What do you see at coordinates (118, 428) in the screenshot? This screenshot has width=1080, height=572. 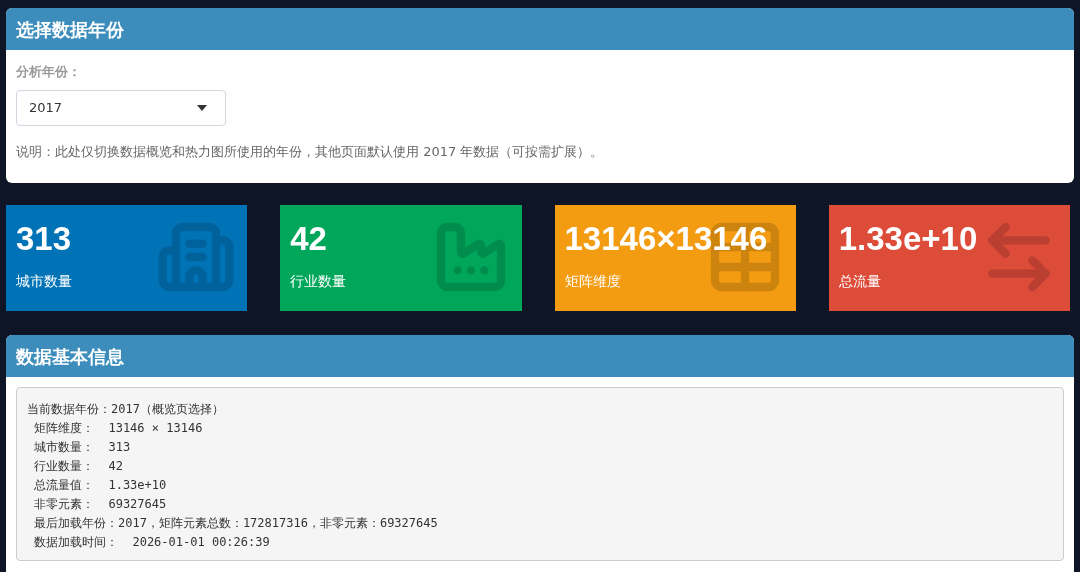 I see `info-line: 矩阵维度： 13146 × 13146` at bounding box center [118, 428].